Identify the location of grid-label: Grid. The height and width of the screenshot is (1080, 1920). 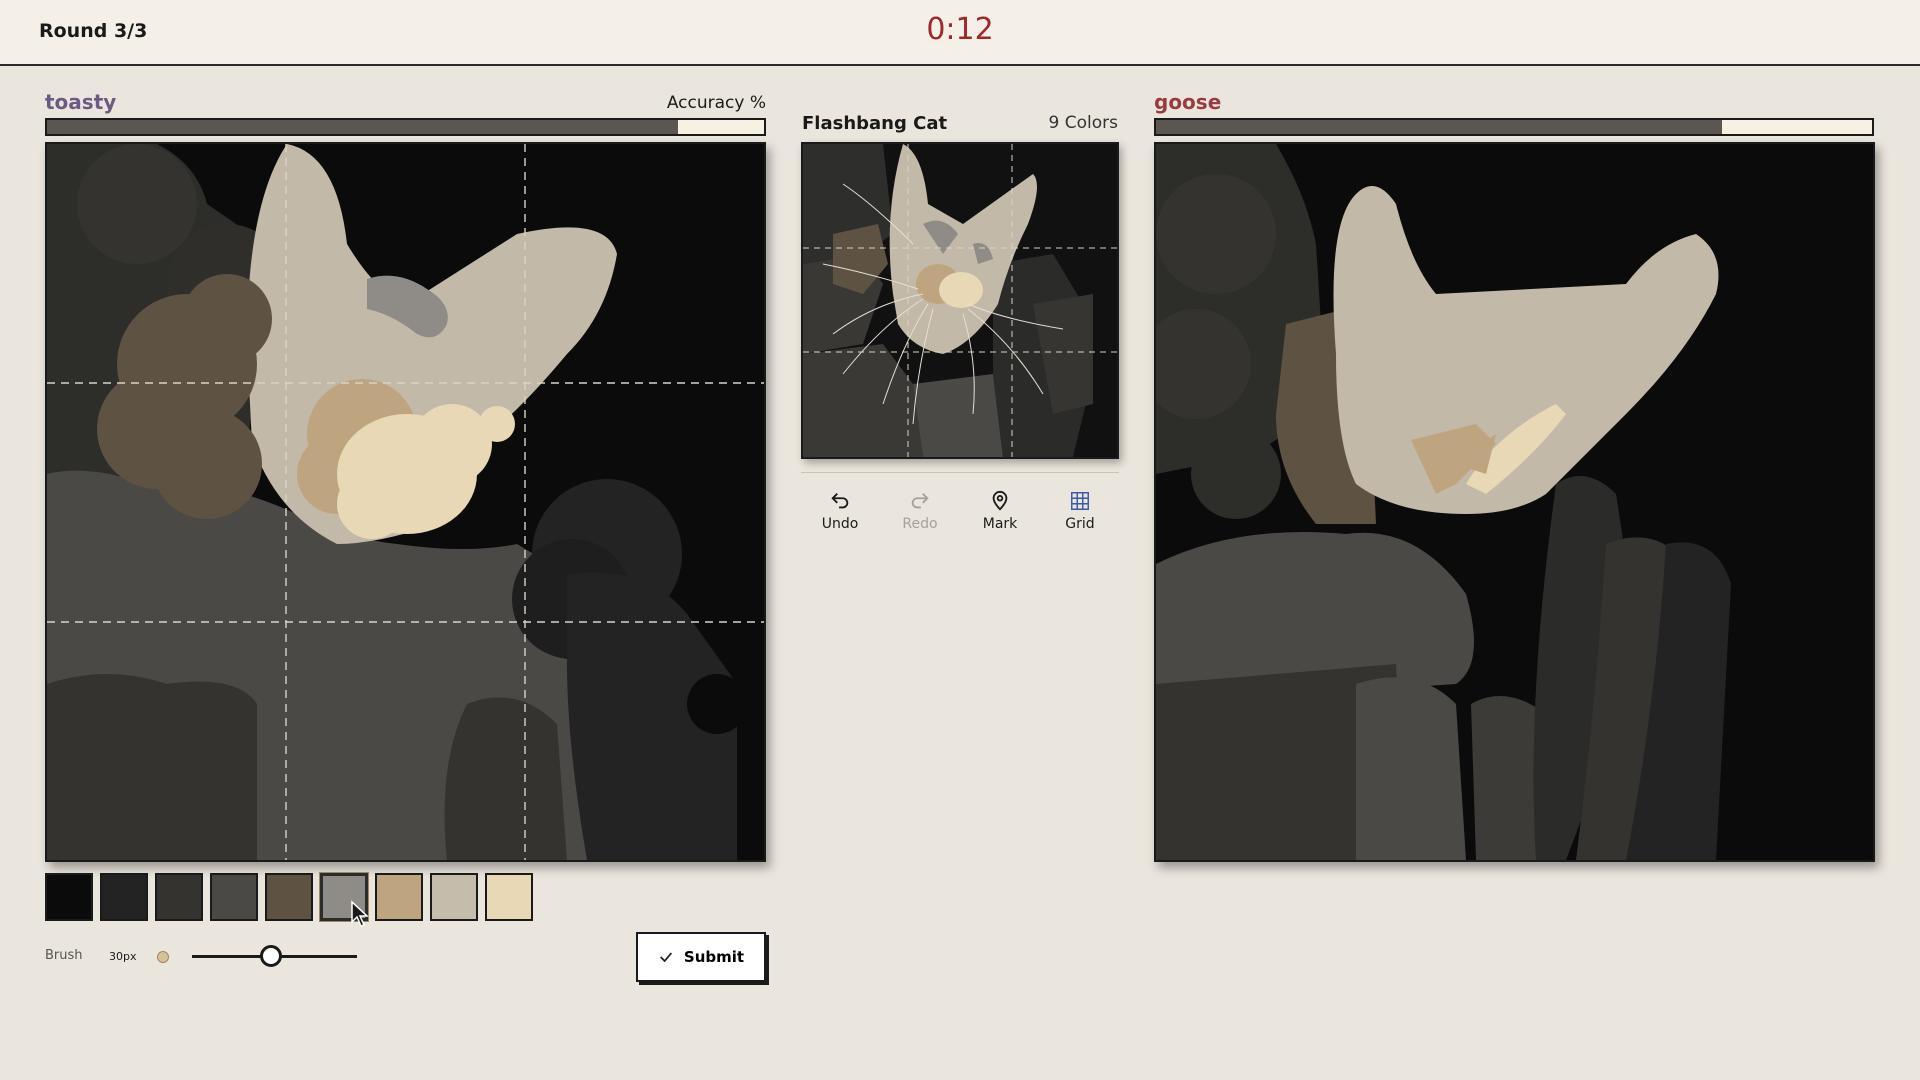
(1080, 524).